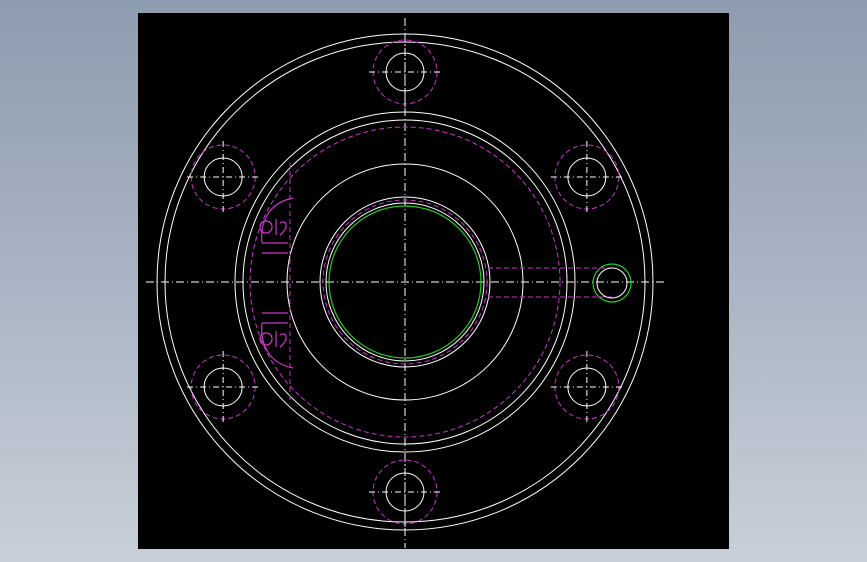 The image size is (867, 562). I want to click on port-highlight-circle, so click(612, 283).